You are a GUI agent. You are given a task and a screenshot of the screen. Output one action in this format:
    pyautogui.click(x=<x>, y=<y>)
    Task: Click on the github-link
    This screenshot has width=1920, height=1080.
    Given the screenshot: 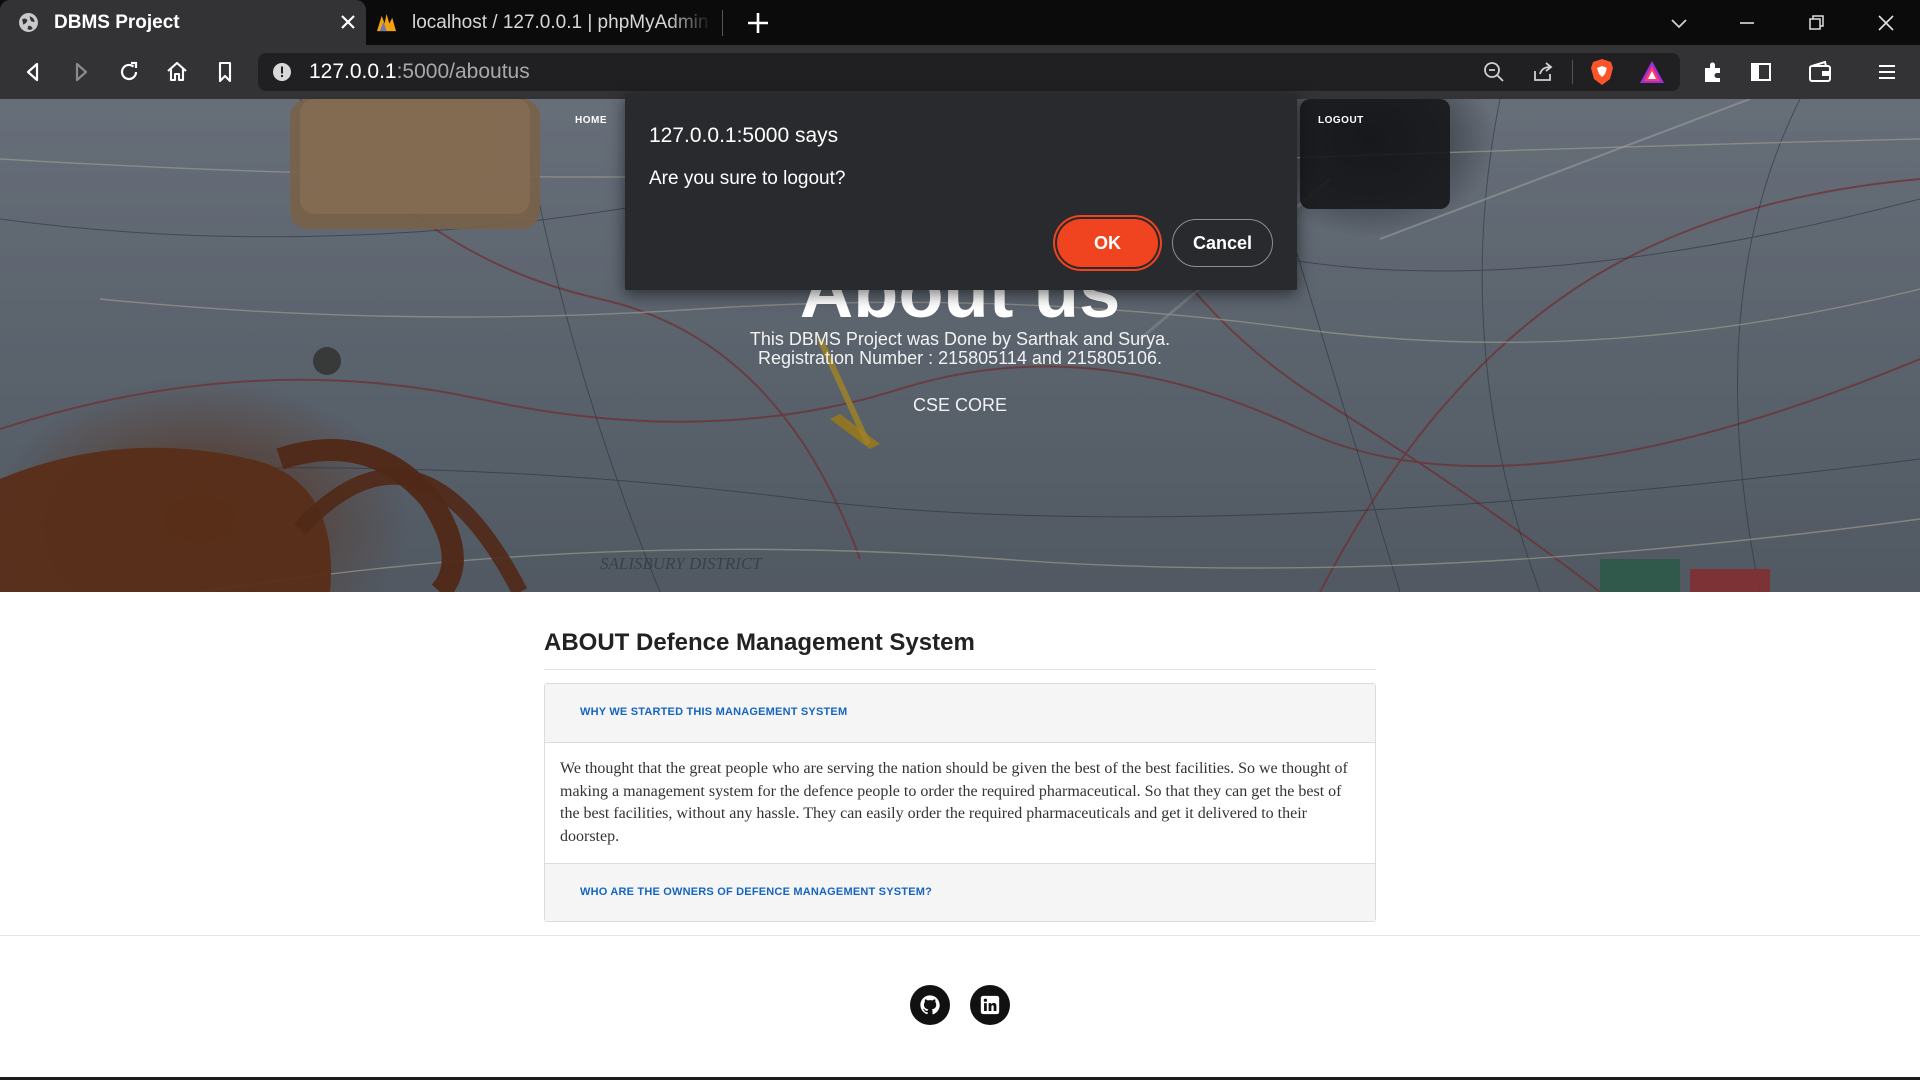 What is the action you would take?
    pyautogui.click(x=930, y=1005)
    